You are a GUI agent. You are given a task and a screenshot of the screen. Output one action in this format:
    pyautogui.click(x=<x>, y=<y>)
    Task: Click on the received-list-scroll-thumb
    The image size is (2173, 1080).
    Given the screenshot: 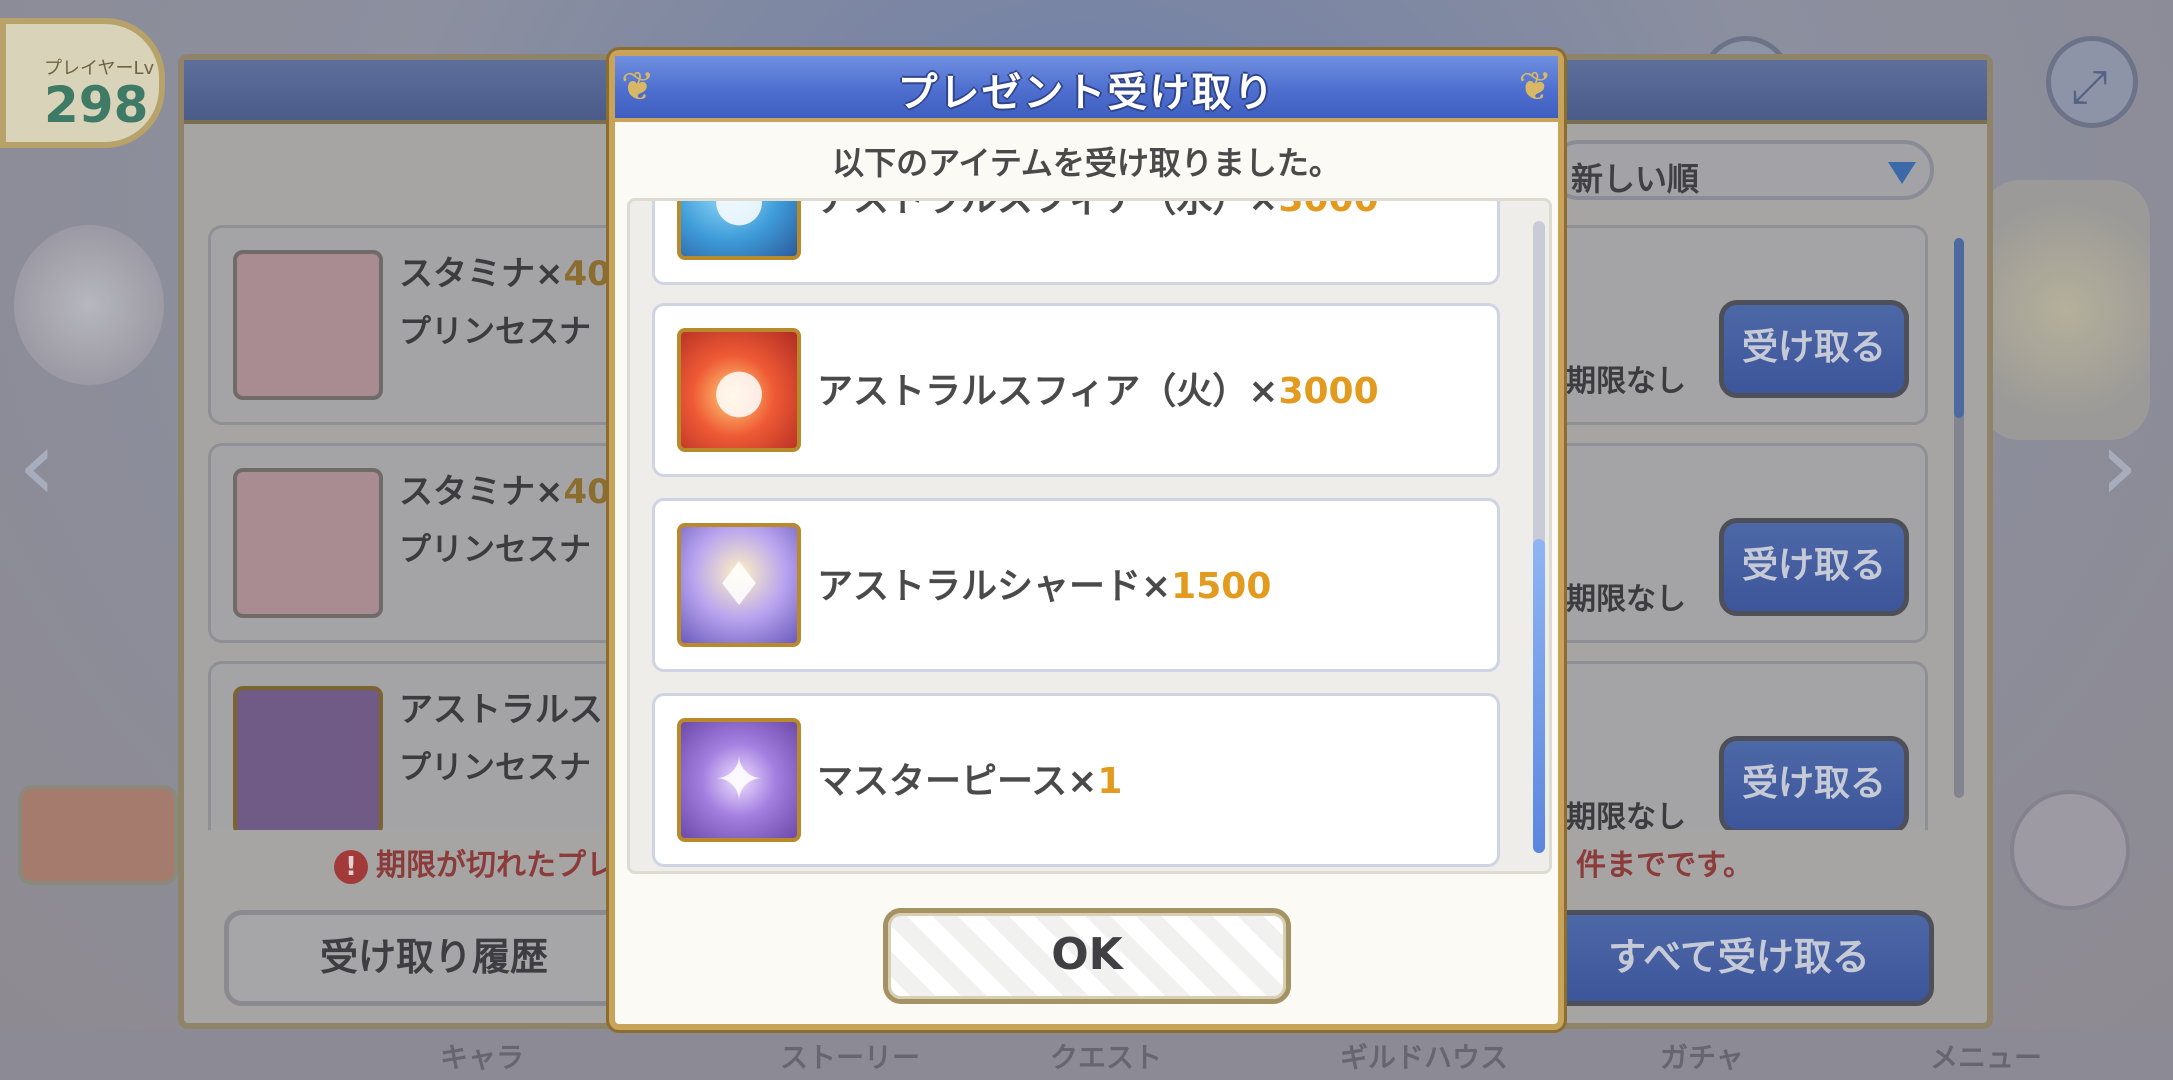 What is the action you would take?
    pyautogui.click(x=1539, y=696)
    